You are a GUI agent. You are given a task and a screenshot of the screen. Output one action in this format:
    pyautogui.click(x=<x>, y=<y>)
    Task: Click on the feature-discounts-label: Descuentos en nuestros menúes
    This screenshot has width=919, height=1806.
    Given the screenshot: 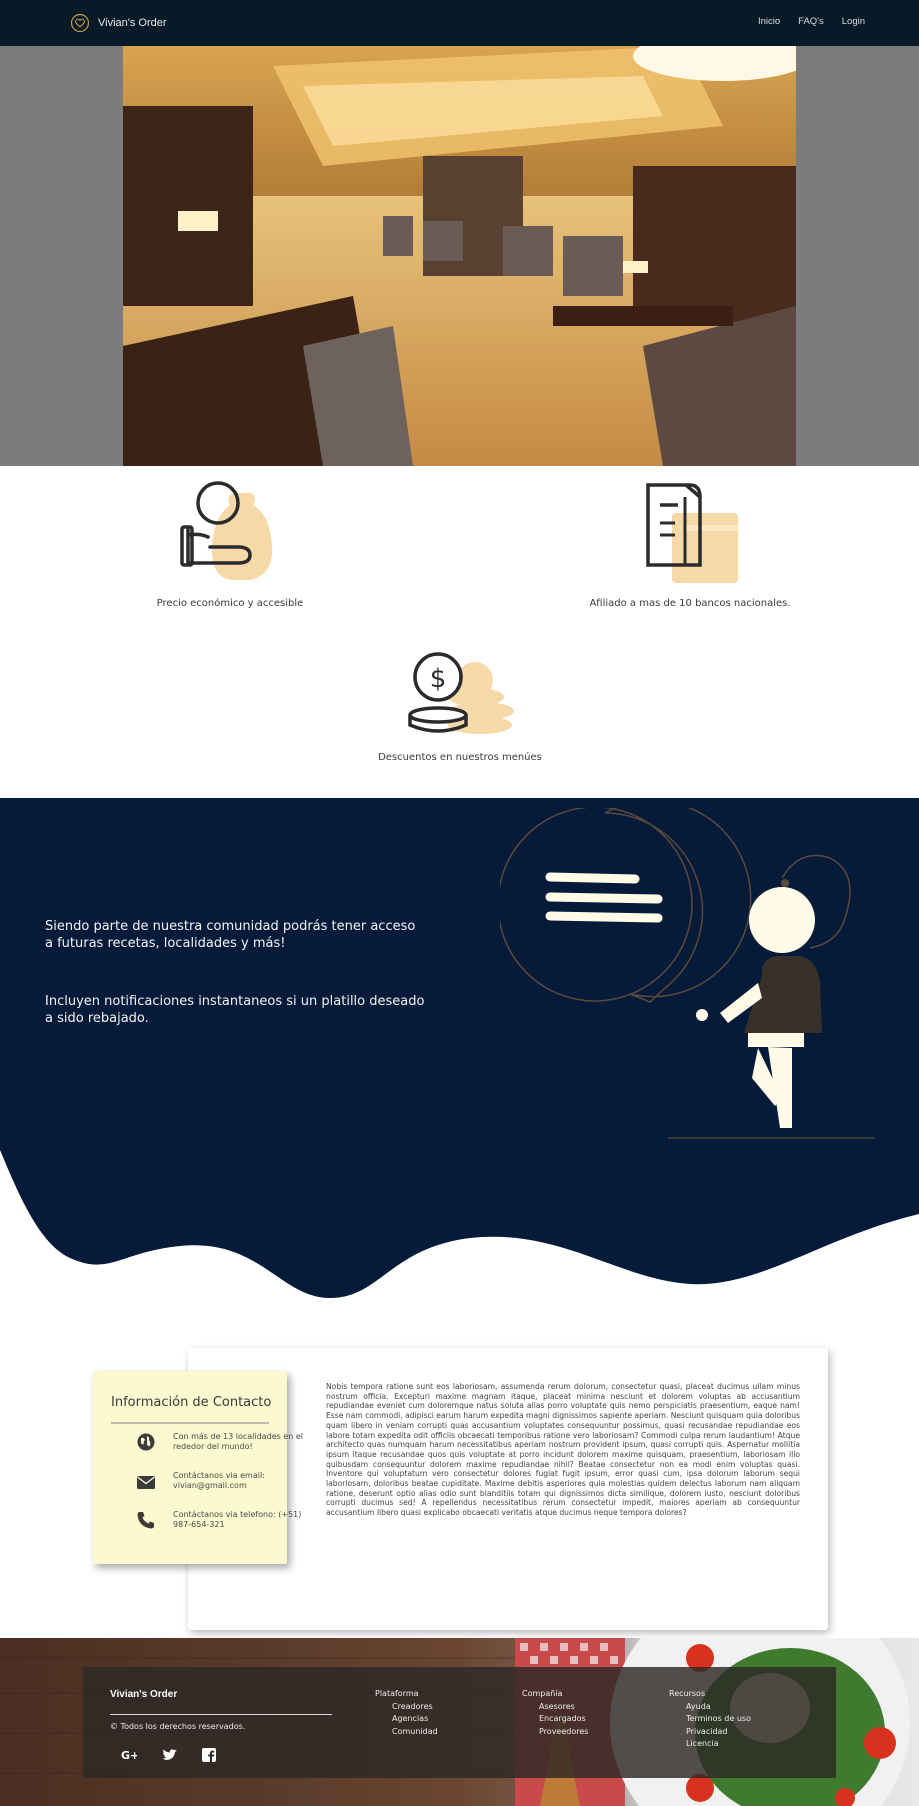 What is the action you would take?
    pyautogui.click(x=460, y=757)
    